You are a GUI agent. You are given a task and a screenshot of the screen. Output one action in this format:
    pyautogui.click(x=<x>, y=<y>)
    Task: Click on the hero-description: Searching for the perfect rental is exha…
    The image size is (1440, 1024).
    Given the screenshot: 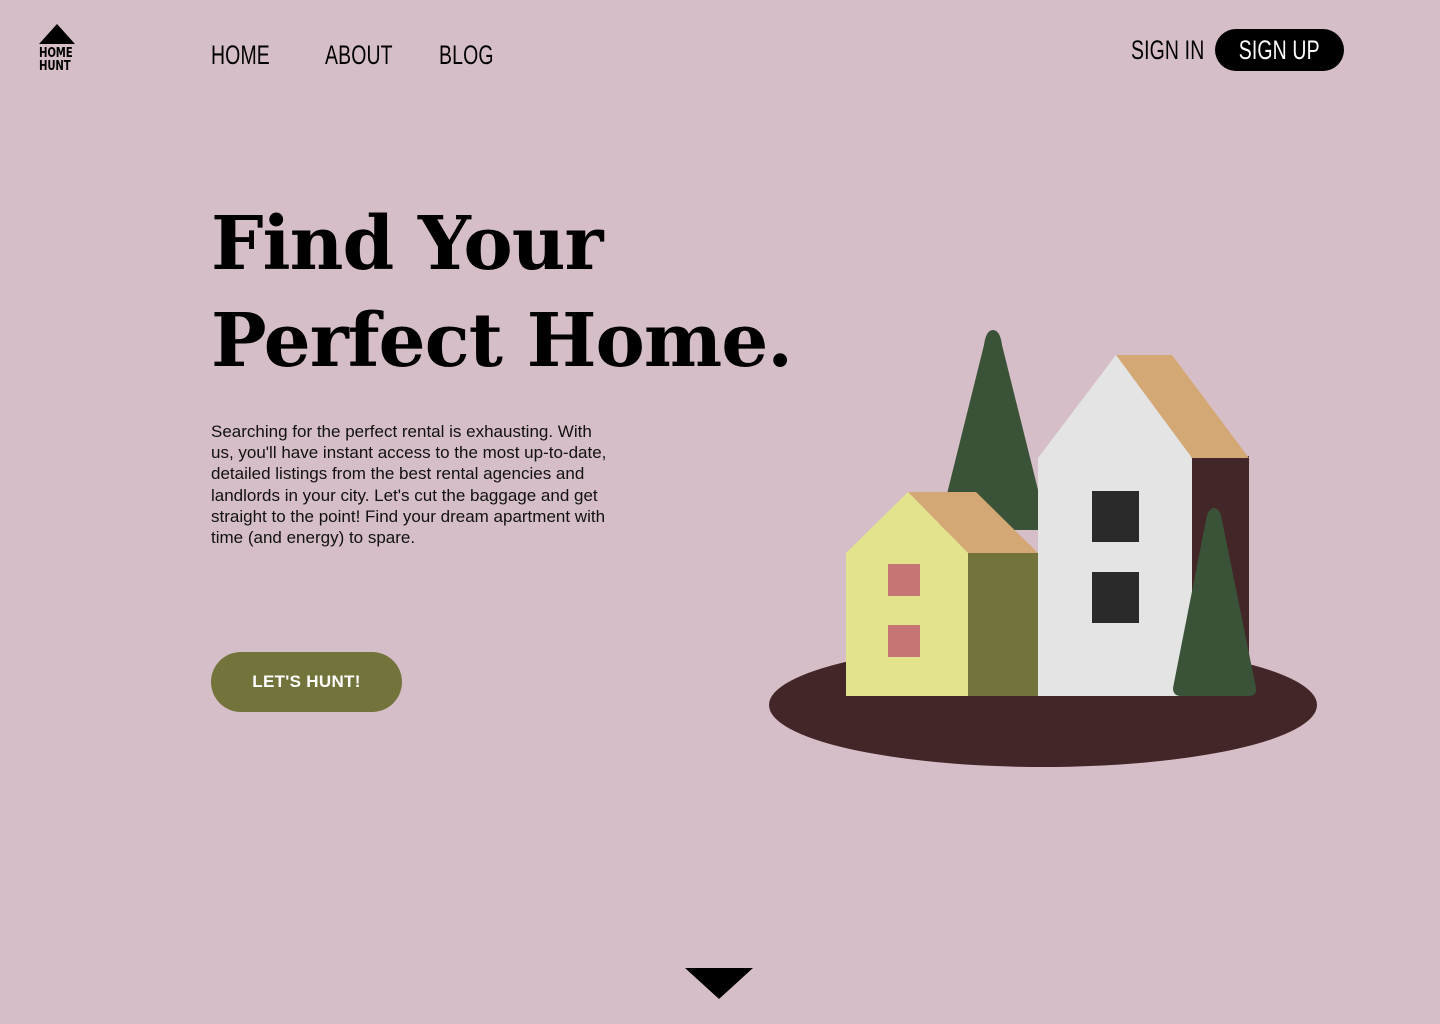 What is the action you would take?
    pyautogui.click(x=409, y=485)
    